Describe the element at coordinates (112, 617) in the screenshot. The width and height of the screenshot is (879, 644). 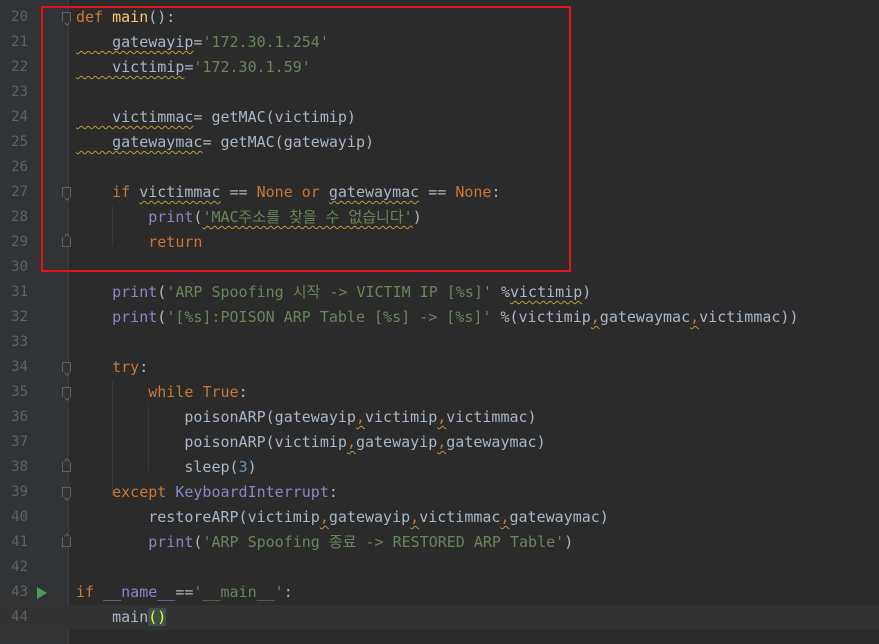
I see `code-text: main` at that location.